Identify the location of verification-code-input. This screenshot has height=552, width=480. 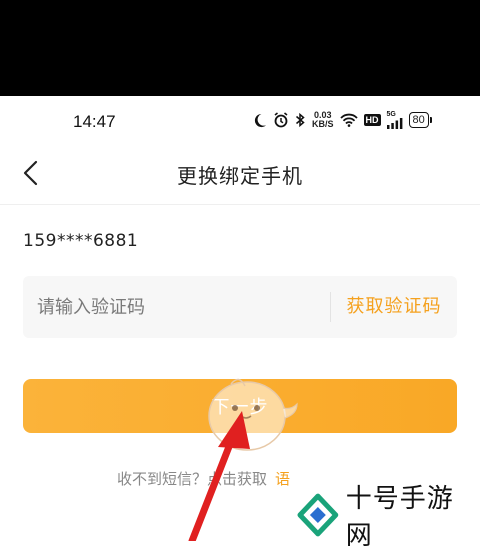
(173, 307).